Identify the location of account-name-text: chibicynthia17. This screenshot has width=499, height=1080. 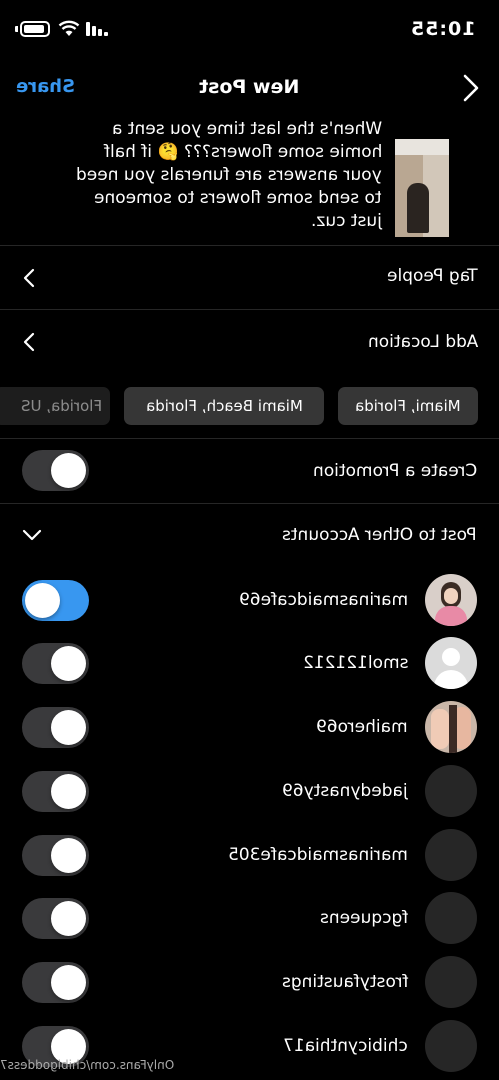
(345, 1046).